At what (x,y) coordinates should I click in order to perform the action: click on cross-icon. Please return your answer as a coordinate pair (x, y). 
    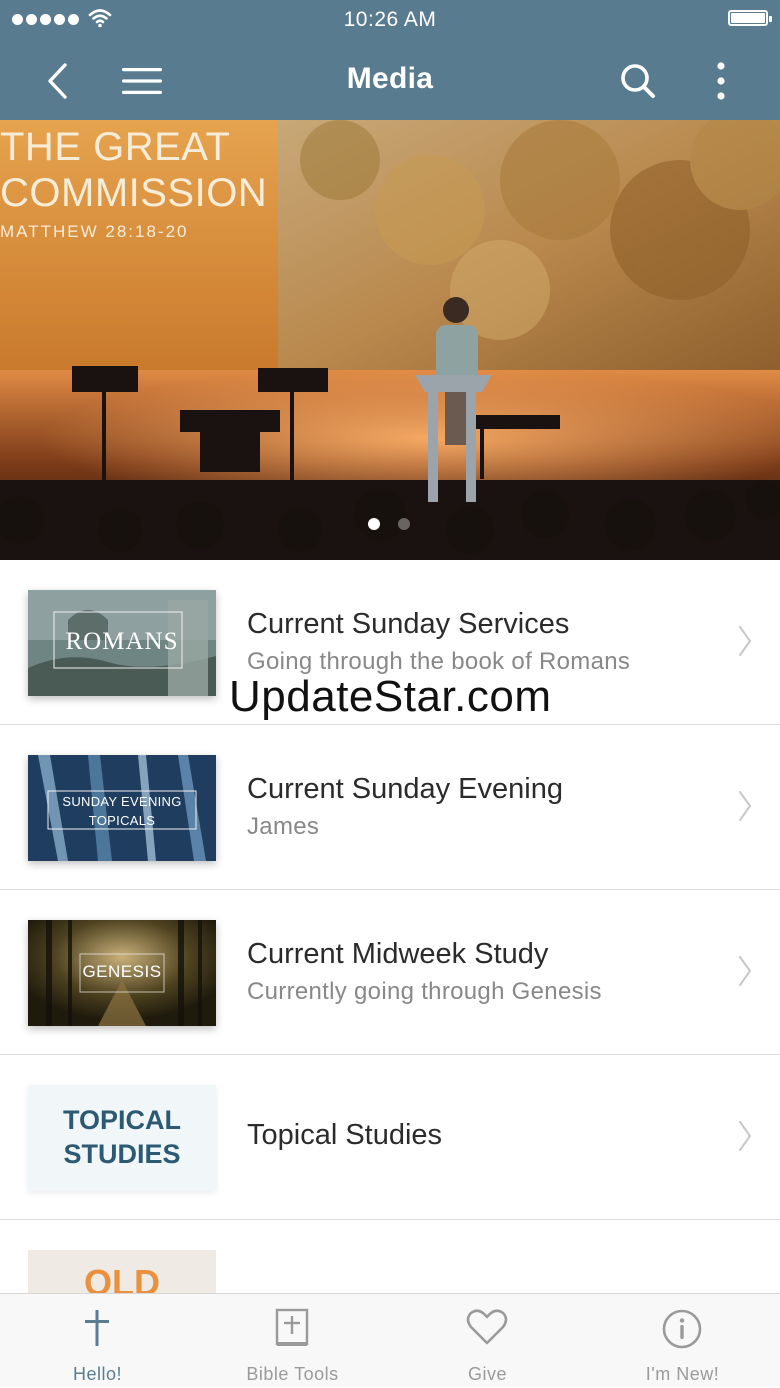
    Looking at the image, I should click on (97, 1328).